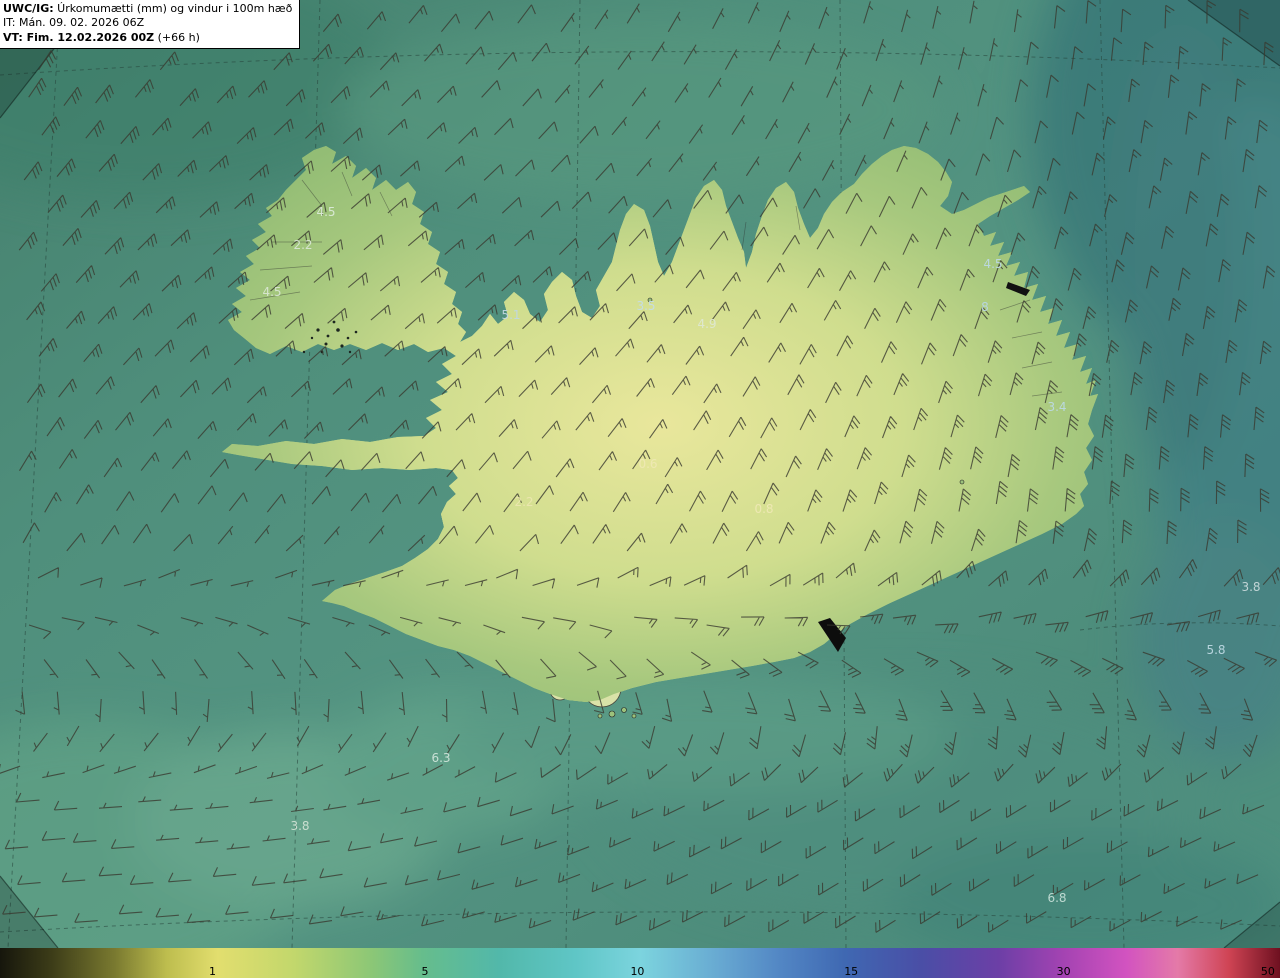 Image resolution: width=1280 pixels, height=978 pixels. Describe the element at coordinates (79, 37) in the screenshot. I see `valid-time-bold: VT: Fim. 12.02.2026 00Z` at that location.